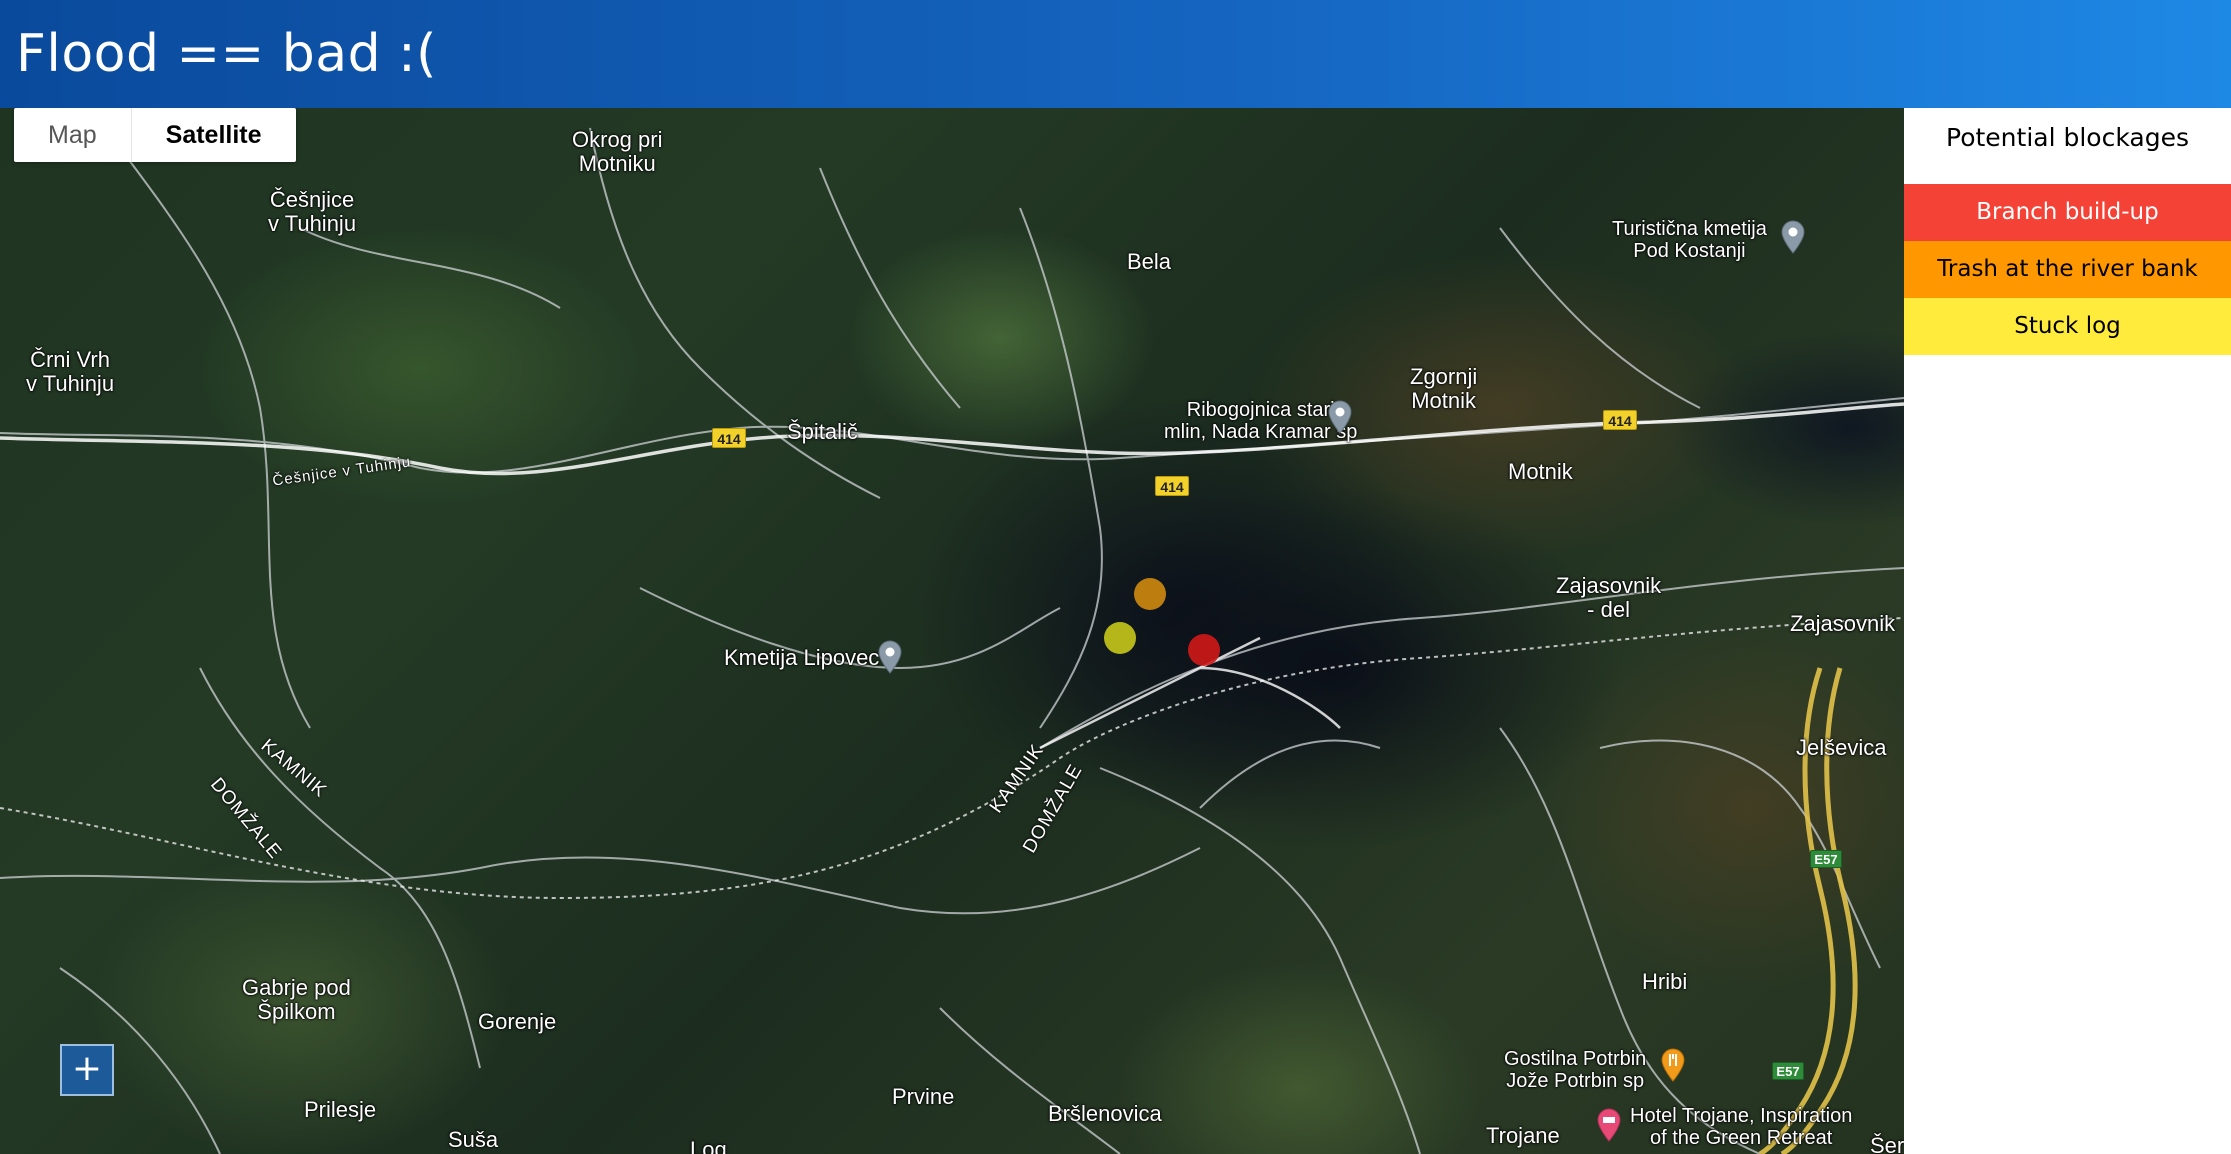 Image resolution: width=2231 pixels, height=1154 pixels. What do you see at coordinates (1105, 1113) in the screenshot?
I see `place-label: Bršlenovica` at bounding box center [1105, 1113].